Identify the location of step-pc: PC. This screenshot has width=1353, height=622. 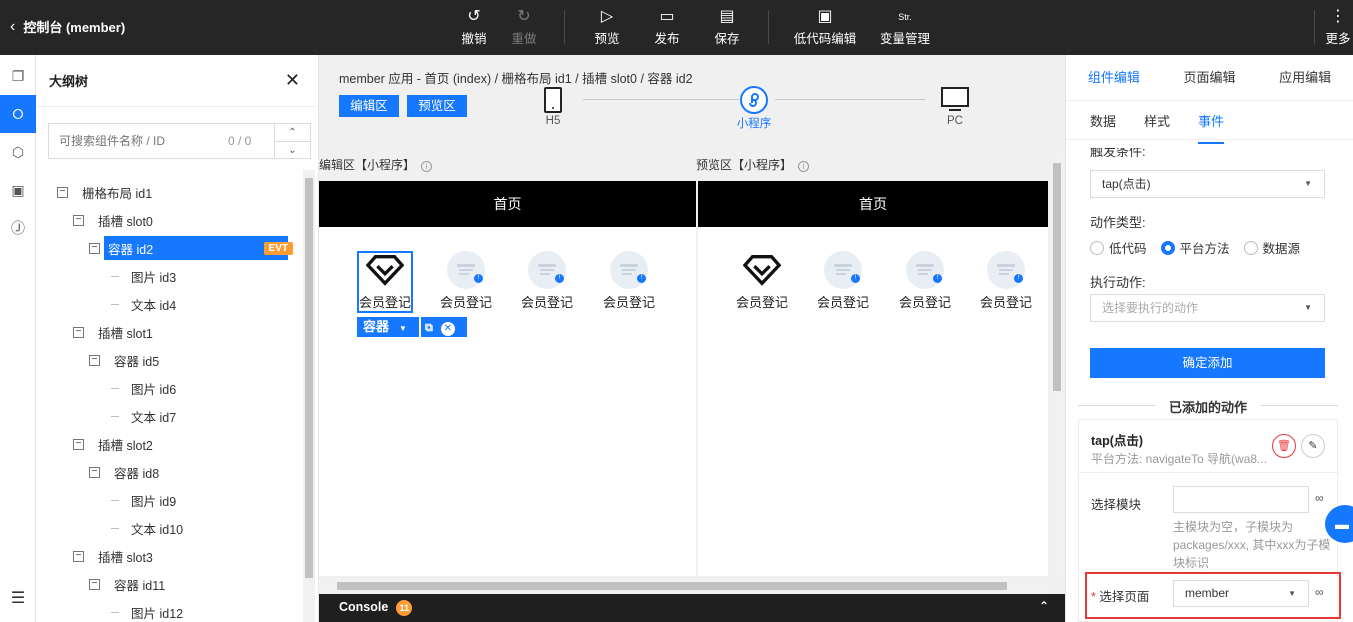
(955, 106).